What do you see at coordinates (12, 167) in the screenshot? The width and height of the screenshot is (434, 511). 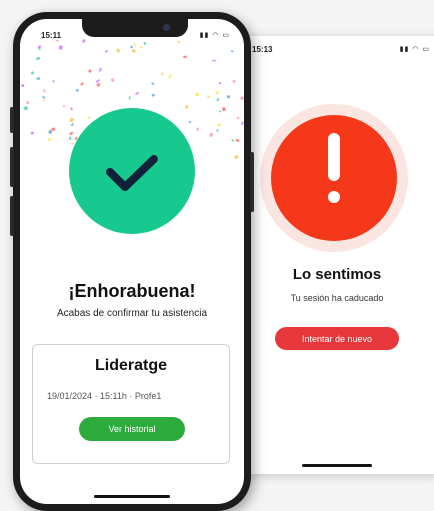 I see `volume-up-button` at bounding box center [12, 167].